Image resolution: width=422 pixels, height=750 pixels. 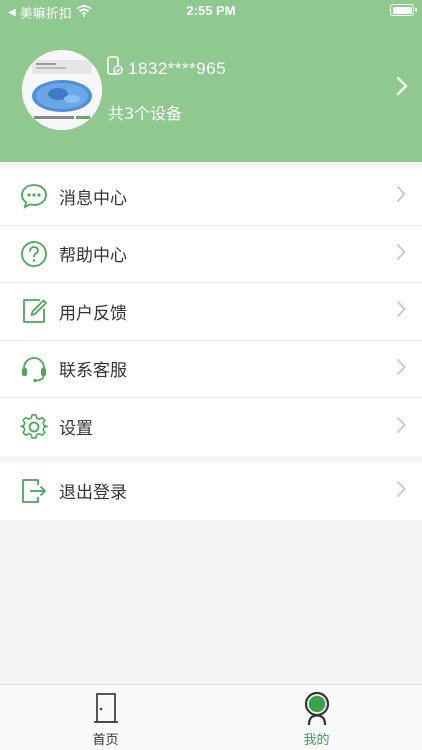 What do you see at coordinates (105, 740) in the screenshot?
I see `tab-label: 首页` at bounding box center [105, 740].